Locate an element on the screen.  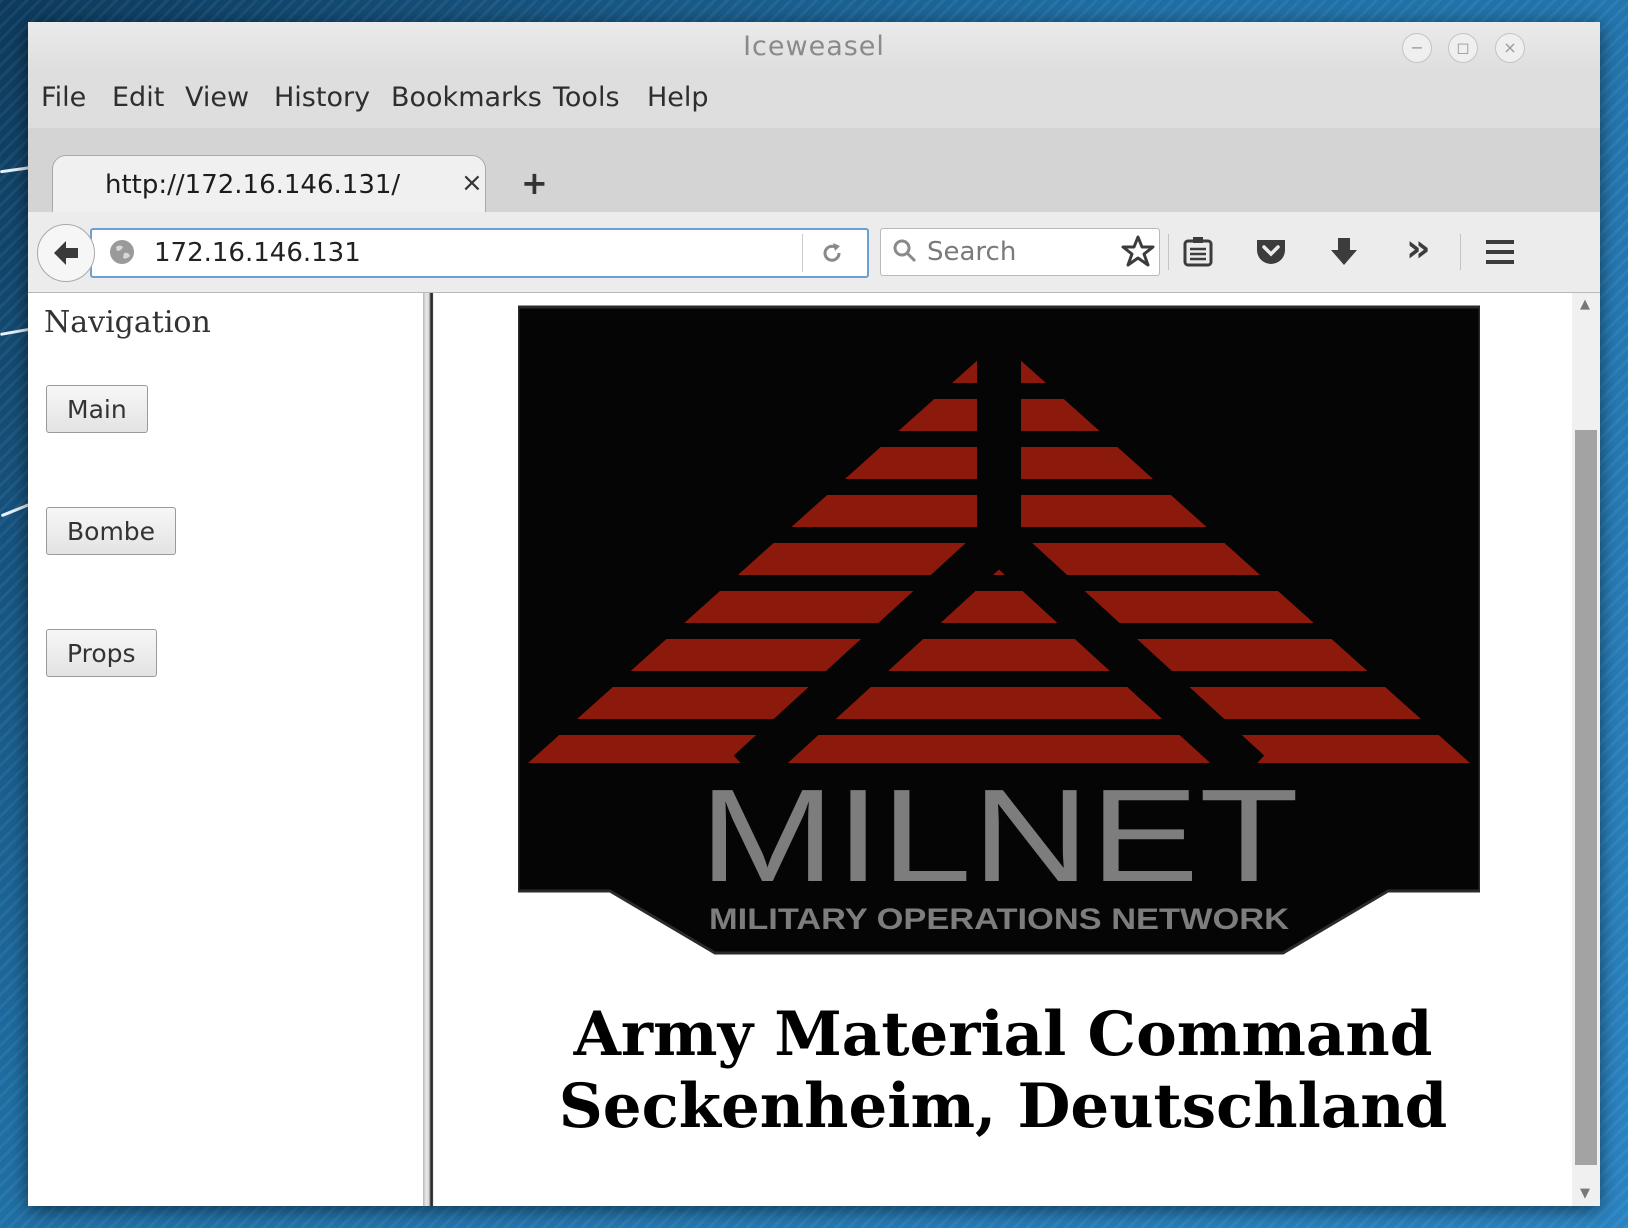
vertical-scrollbar: ▲ ▼ is located at coordinates (1586, 749).